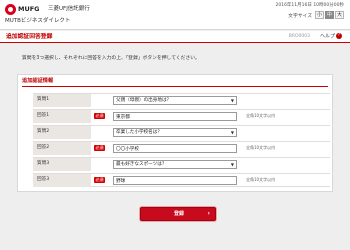  Describe the element at coordinates (62, 164) in the screenshot. I see `question-3-label-cell: 質問3` at that location.